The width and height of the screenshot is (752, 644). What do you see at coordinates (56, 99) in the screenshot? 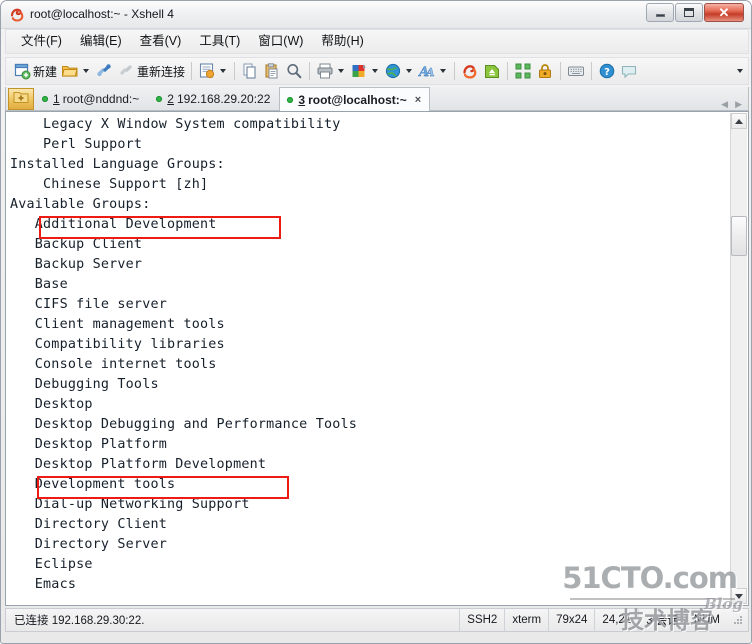
I see `tab-number: 1` at bounding box center [56, 99].